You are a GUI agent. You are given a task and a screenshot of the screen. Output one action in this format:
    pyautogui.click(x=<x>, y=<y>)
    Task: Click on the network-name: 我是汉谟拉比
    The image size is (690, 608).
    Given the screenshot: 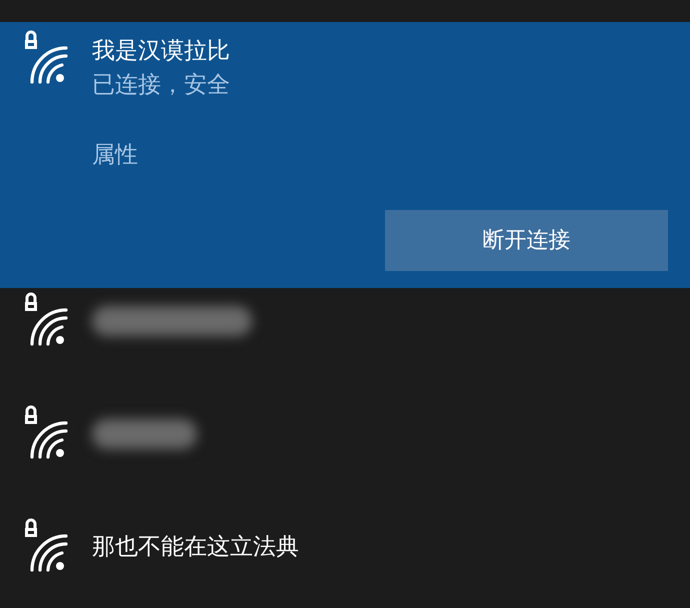 What is the action you would take?
    pyautogui.click(x=161, y=51)
    